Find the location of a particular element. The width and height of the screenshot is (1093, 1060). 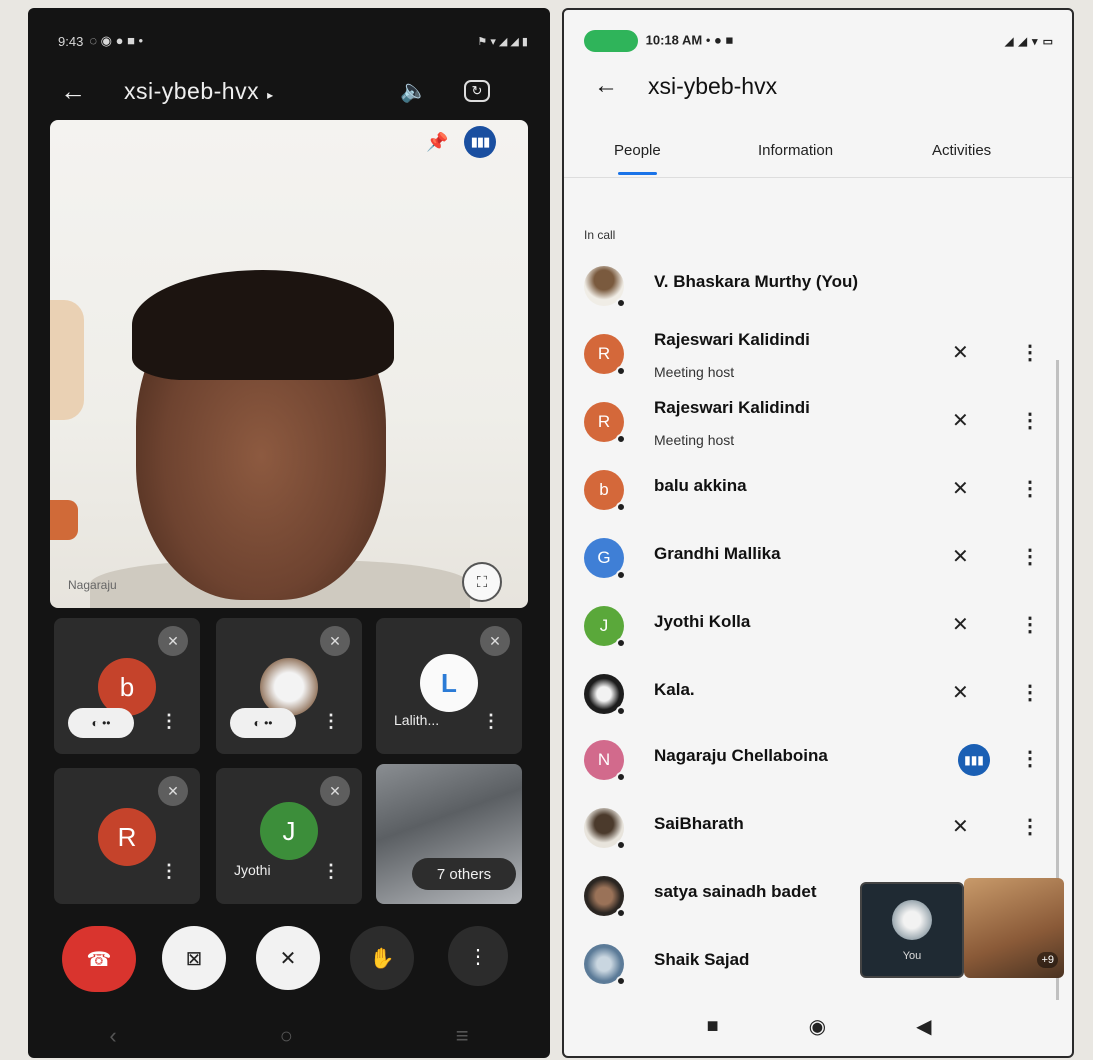

self-view-pip: You is located at coordinates (912, 930).